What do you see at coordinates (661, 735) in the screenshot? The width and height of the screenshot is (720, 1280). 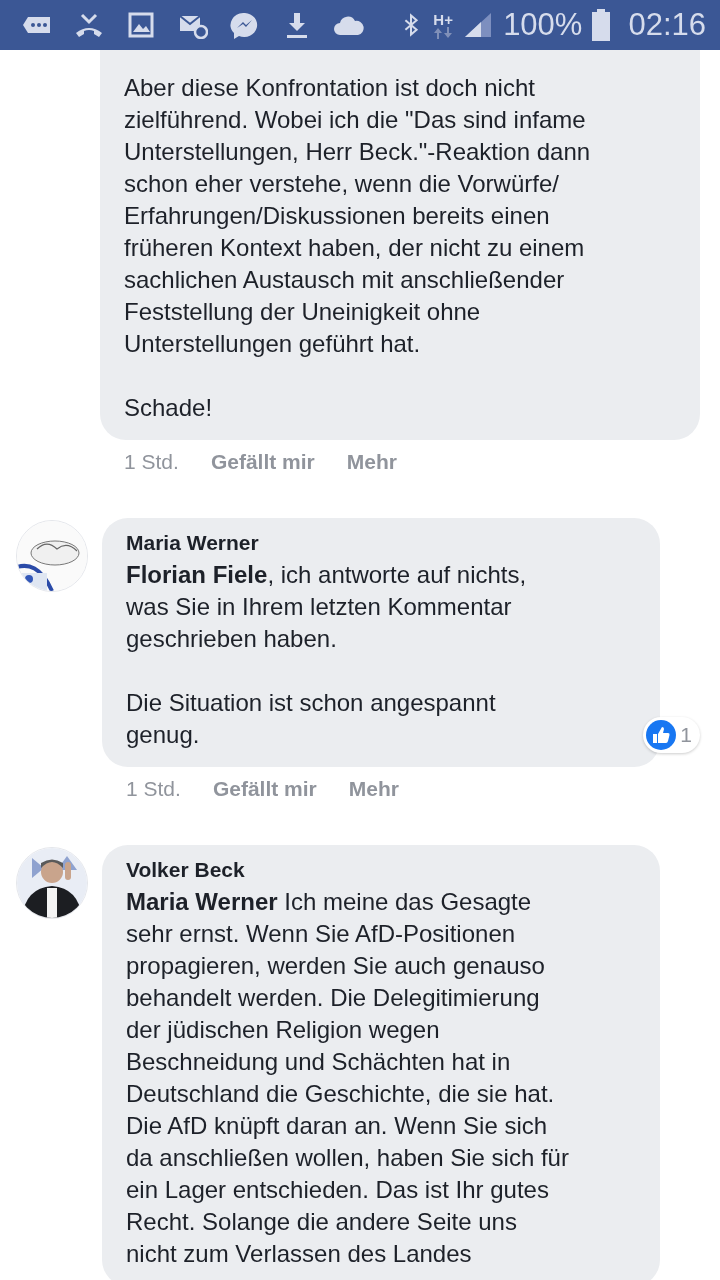 I see `like-icon` at bounding box center [661, 735].